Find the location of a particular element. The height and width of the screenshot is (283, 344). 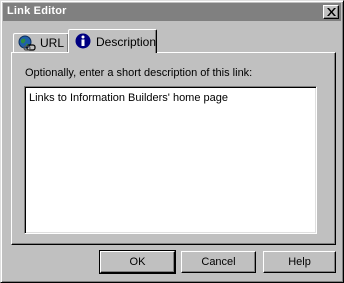

close-button is located at coordinates (331, 12).